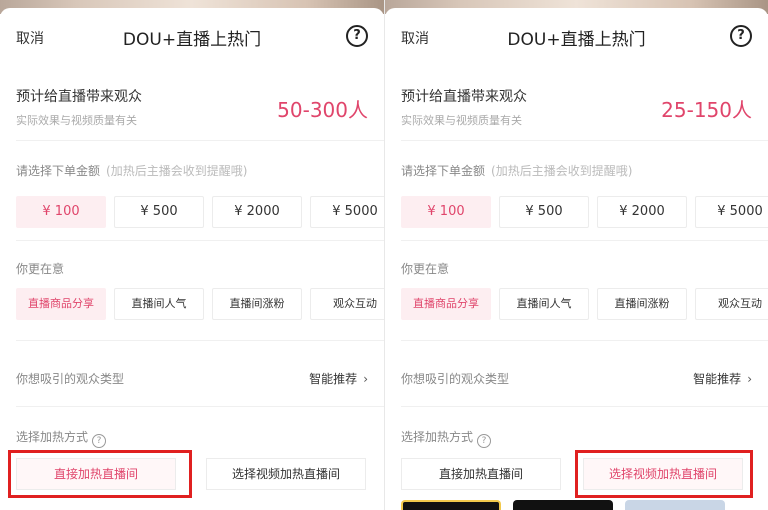  I want to click on video-thumbnails, so click(576, 505).